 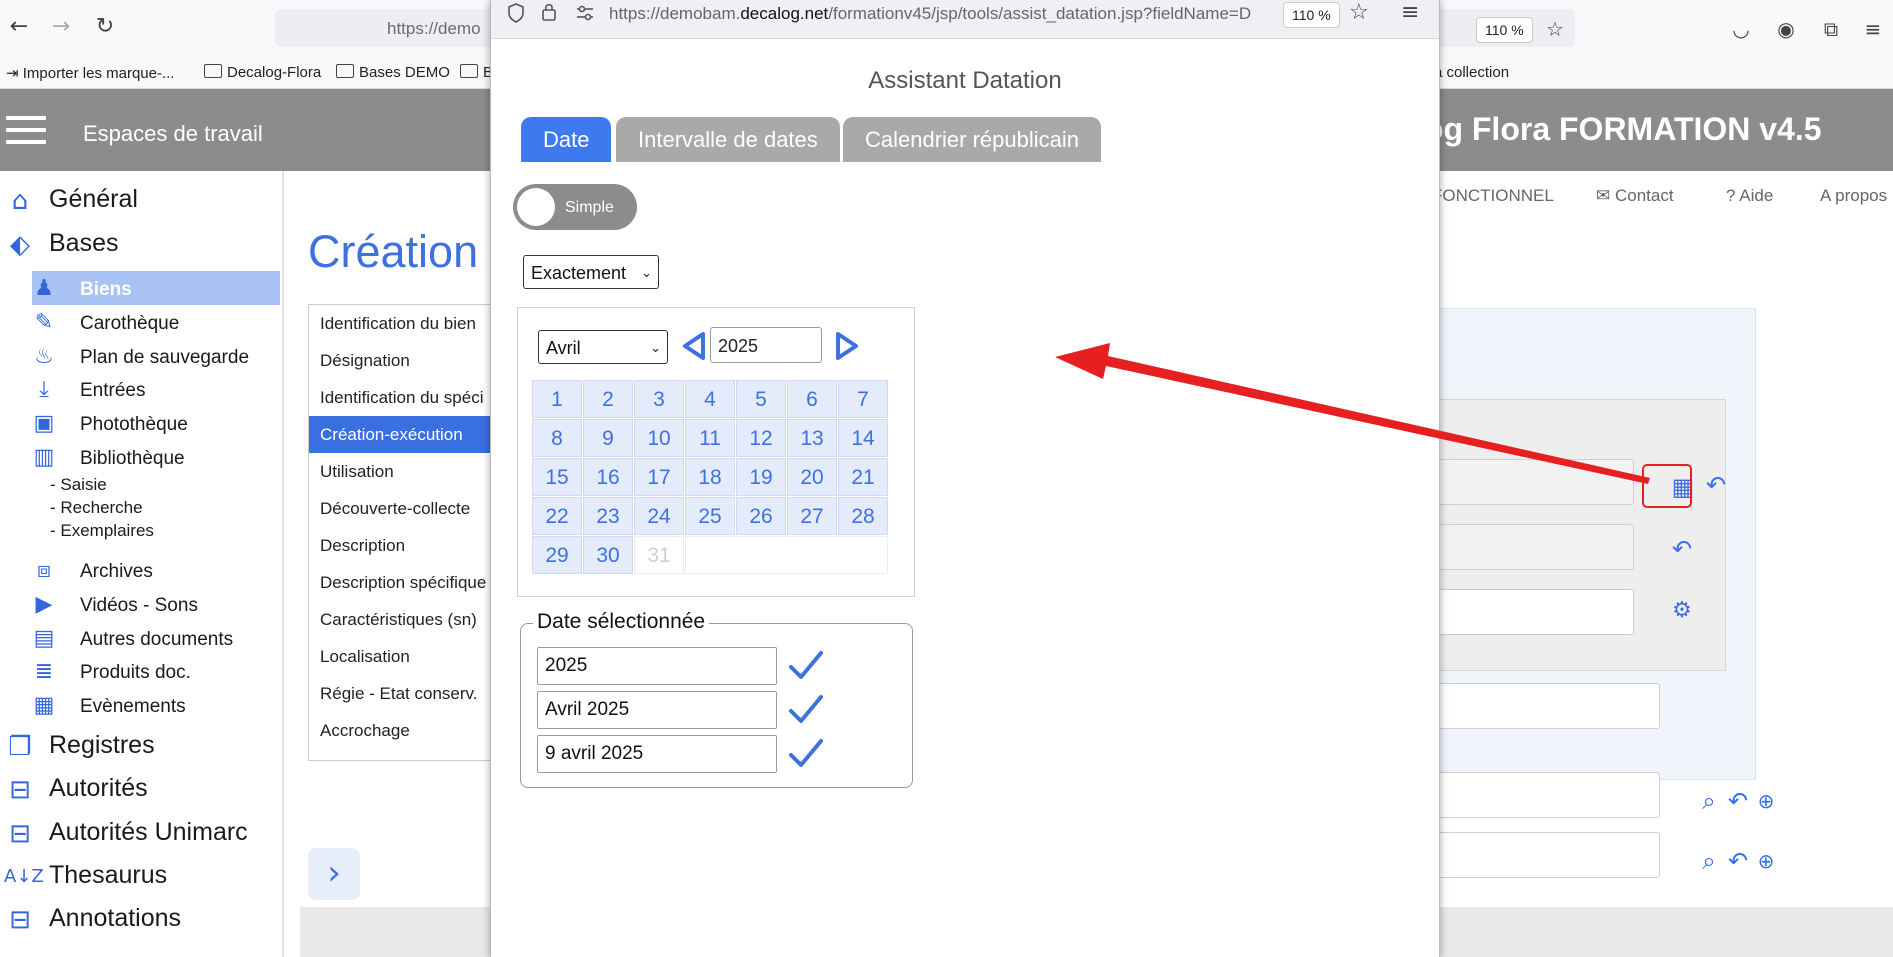 What do you see at coordinates (766, 345) in the screenshot?
I see `year-input: 2025` at bounding box center [766, 345].